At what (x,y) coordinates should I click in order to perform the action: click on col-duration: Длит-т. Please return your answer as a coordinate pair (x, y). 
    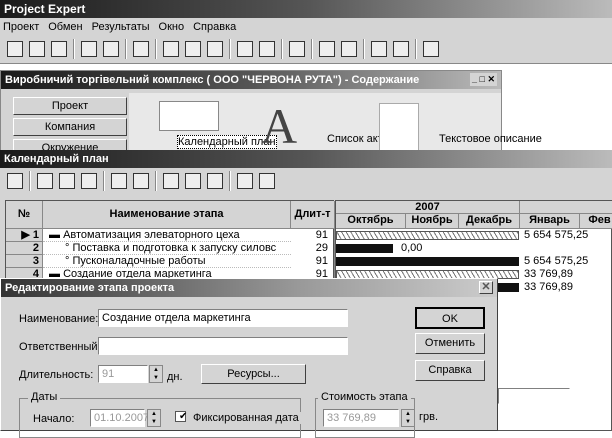
    Looking at the image, I should click on (313, 215).